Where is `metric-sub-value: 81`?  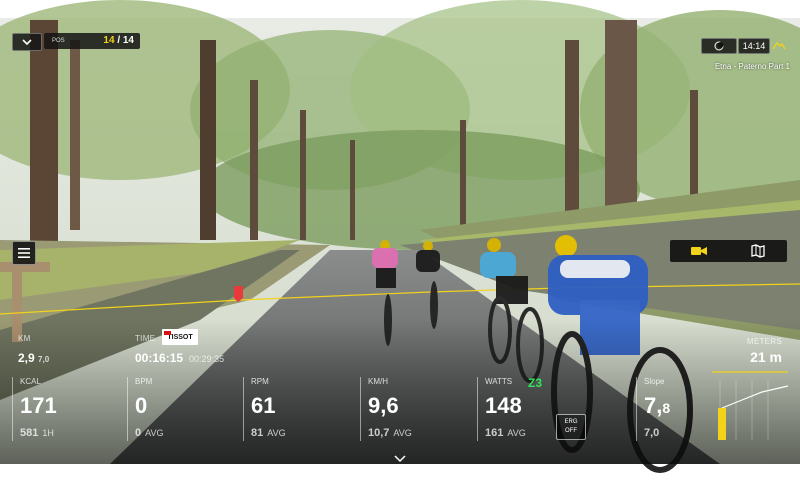 metric-sub-value: 81 is located at coordinates (257, 433).